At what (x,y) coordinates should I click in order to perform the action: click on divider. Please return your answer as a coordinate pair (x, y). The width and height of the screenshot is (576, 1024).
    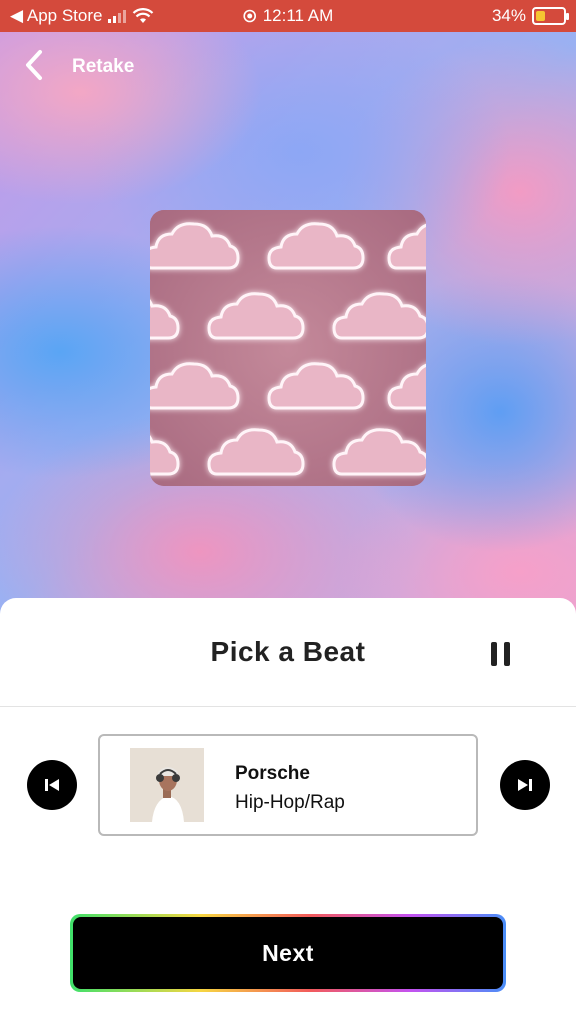
    Looking at the image, I should click on (288, 706).